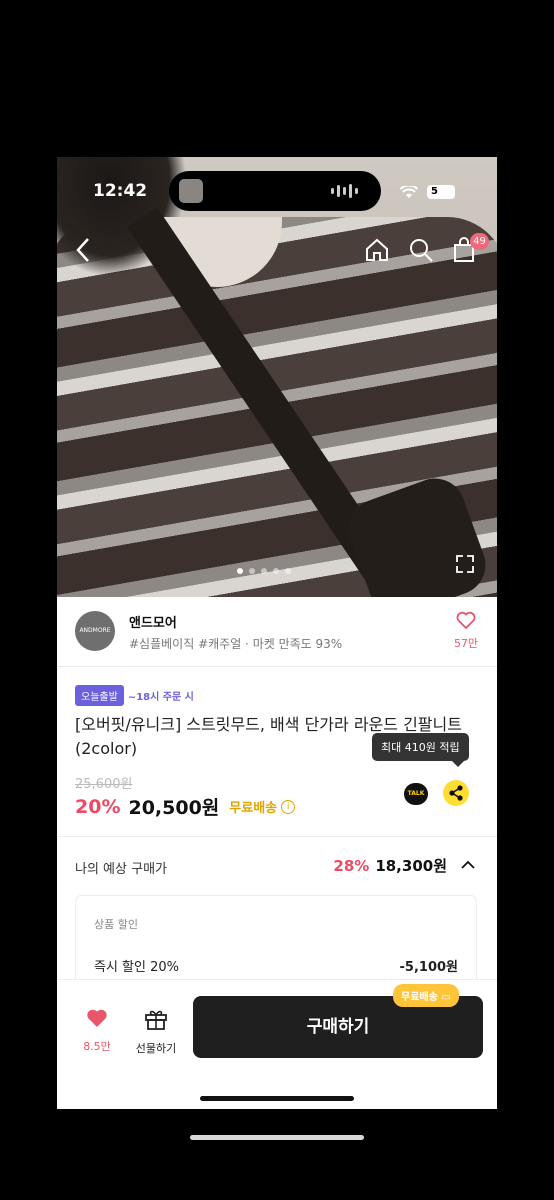  I want to click on breakdown-row-label: 즉시 할인 20%, so click(136, 967).